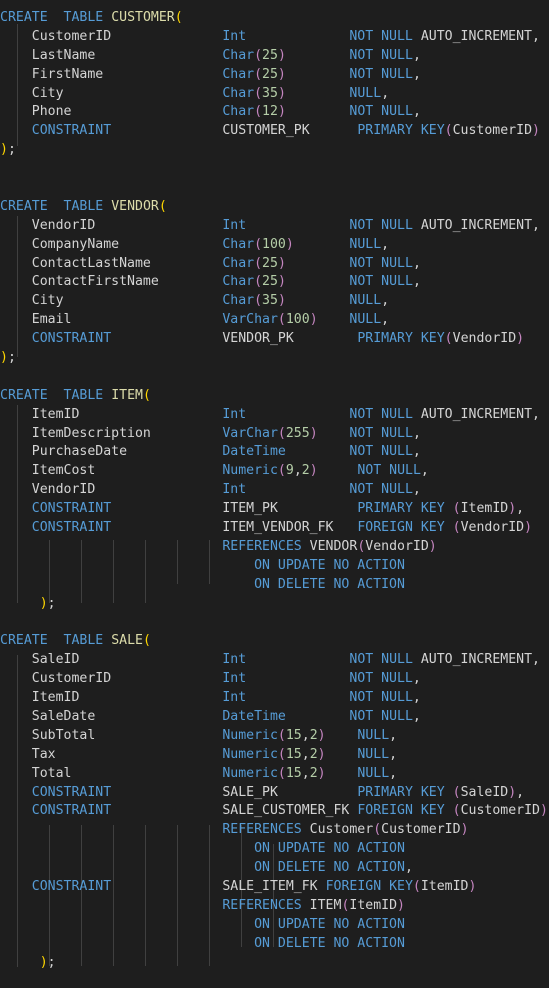 Image resolution: width=549 pixels, height=988 pixels. Describe the element at coordinates (270, 112) in the screenshot. I see `code-token-num: 12` at that location.